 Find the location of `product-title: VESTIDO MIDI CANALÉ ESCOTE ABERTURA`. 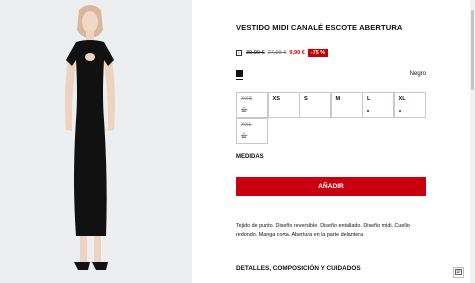

product-title: VESTIDO MIDI CANALÉ ESCOTE ABERTURA is located at coordinates (319, 27).